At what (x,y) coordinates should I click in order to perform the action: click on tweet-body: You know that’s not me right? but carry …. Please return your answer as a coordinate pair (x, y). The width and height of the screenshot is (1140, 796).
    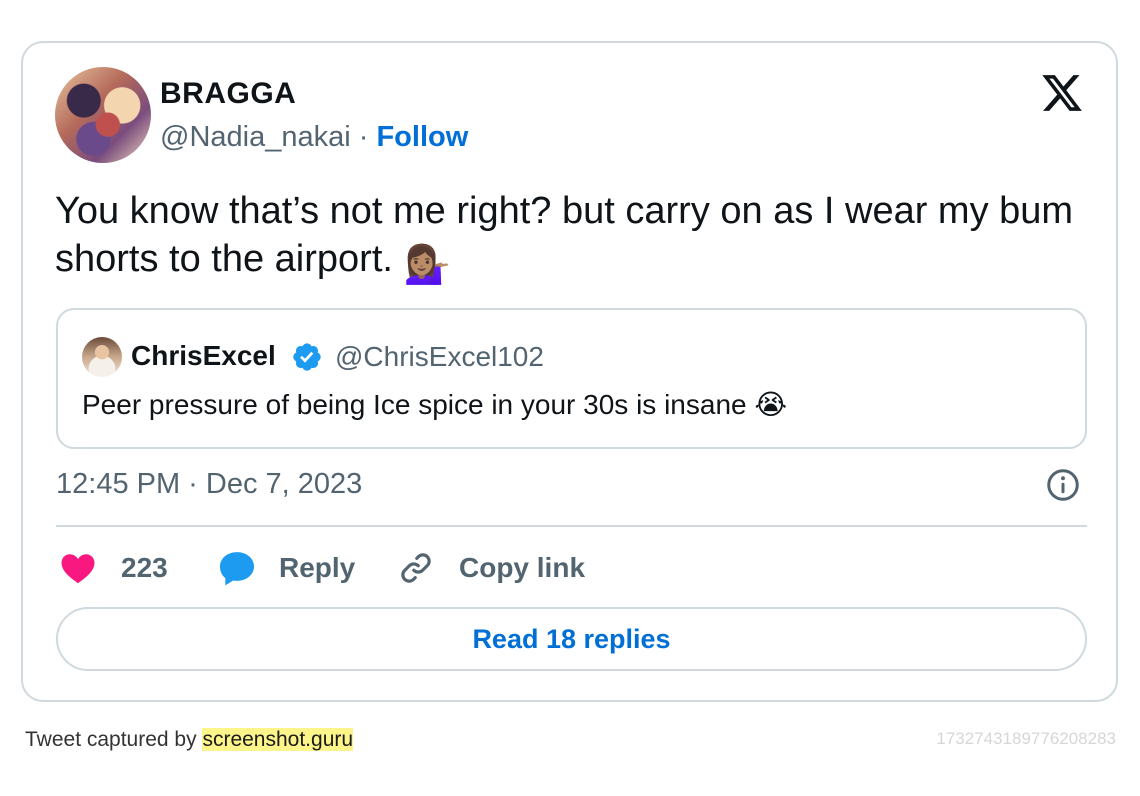
    Looking at the image, I should click on (564, 235).